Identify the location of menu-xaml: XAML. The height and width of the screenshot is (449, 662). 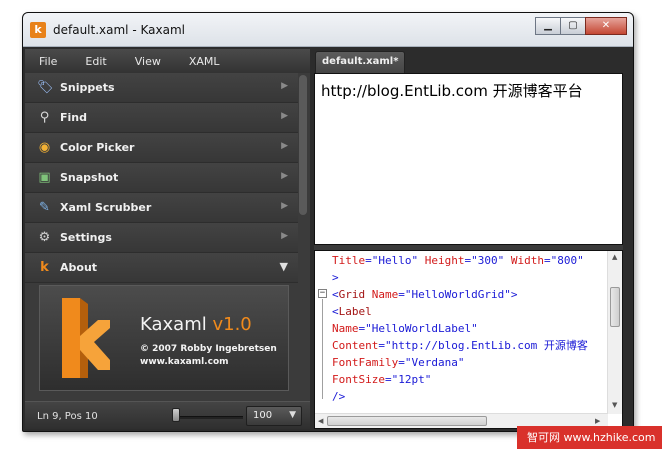
(204, 61).